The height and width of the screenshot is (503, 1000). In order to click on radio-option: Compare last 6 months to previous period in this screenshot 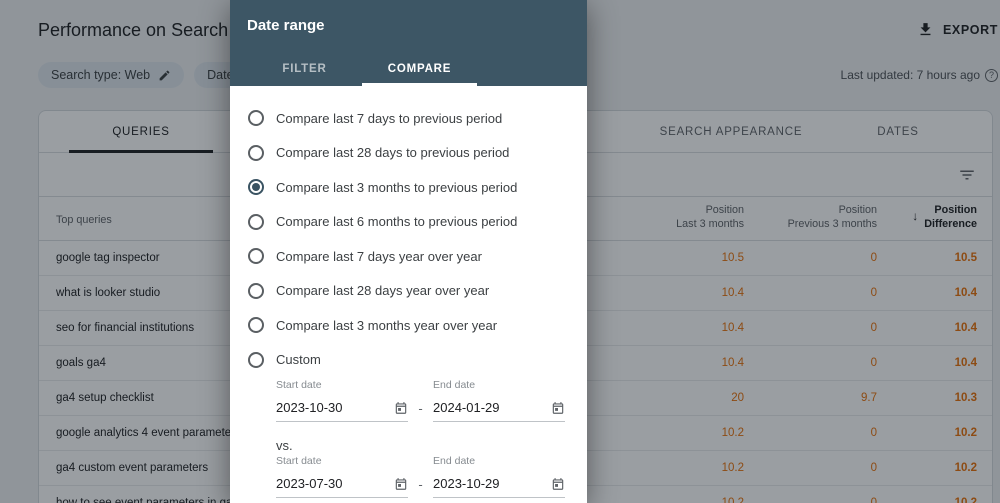, I will do `click(408, 222)`.